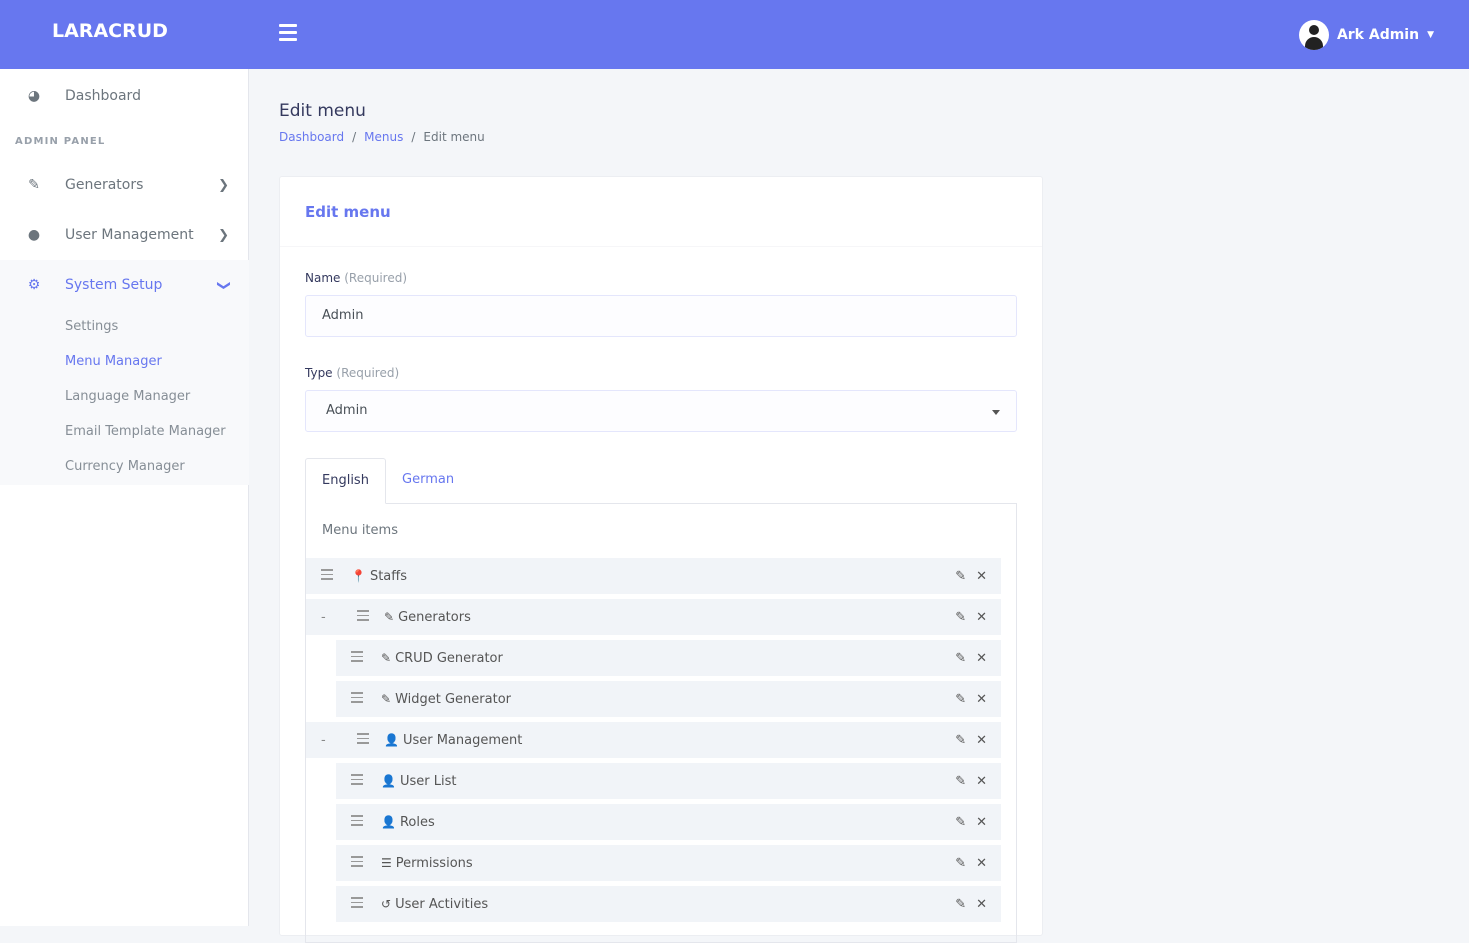 Image resolution: width=1469 pixels, height=943 pixels. What do you see at coordinates (113, 361) in the screenshot?
I see `submenu-menu-manager: Menu Manager` at bounding box center [113, 361].